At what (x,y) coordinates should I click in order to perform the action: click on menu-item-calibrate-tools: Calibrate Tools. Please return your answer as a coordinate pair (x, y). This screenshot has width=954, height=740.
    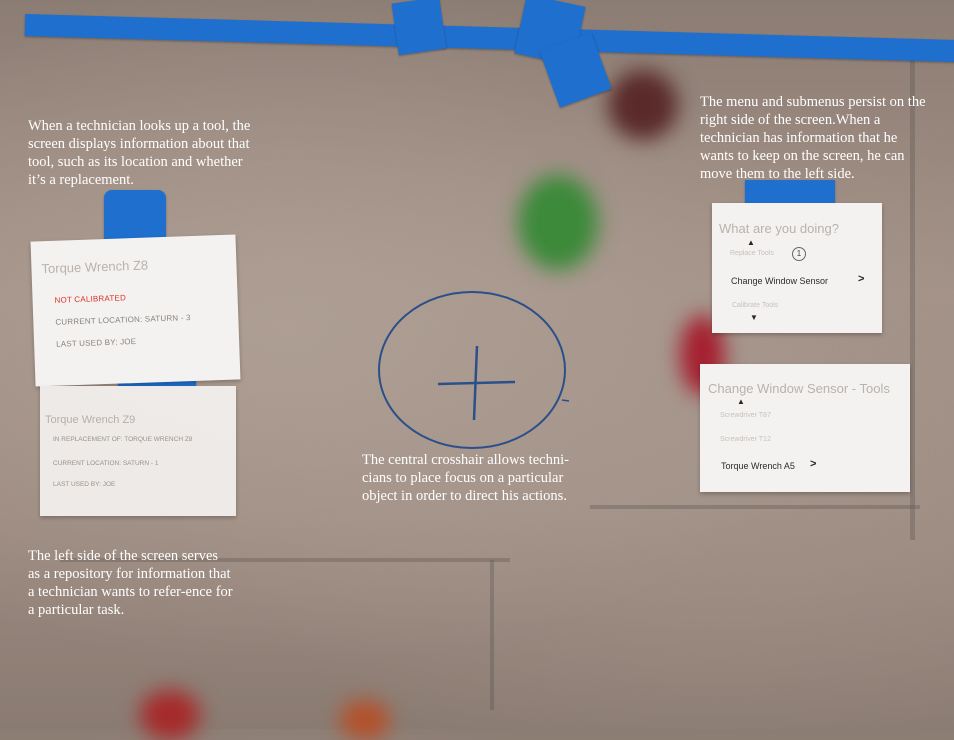
    Looking at the image, I should click on (755, 305).